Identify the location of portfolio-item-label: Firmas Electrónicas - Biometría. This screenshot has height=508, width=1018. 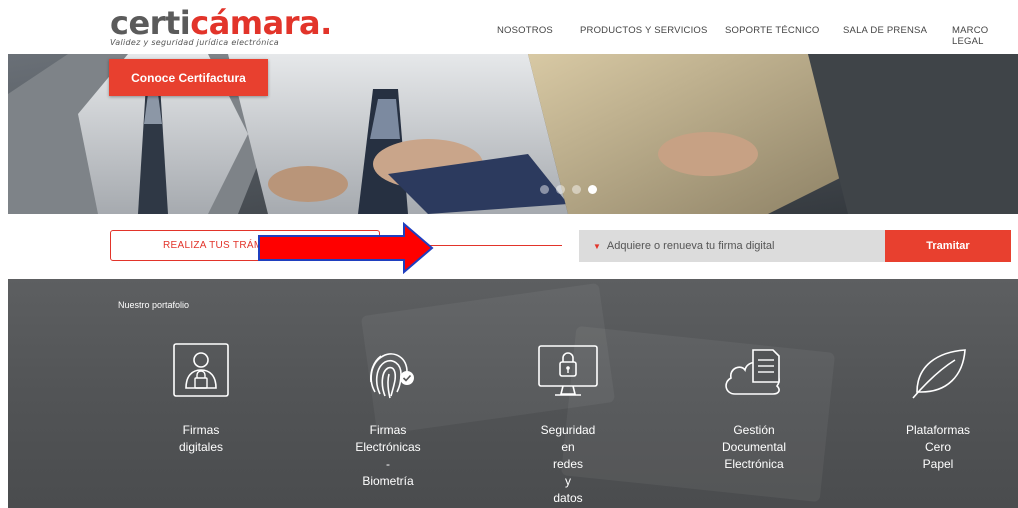
(388, 456).